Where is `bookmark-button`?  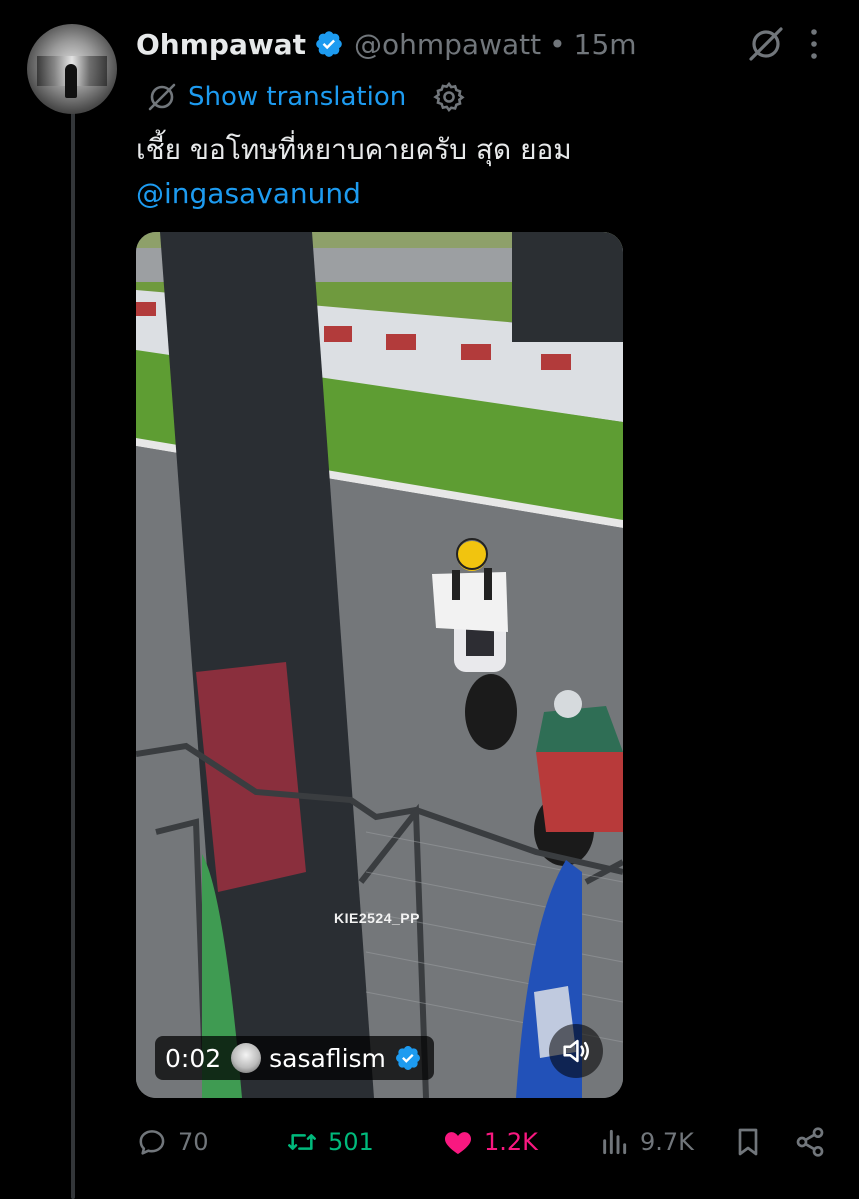
bookmark-button is located at coordinates (748, 1142).